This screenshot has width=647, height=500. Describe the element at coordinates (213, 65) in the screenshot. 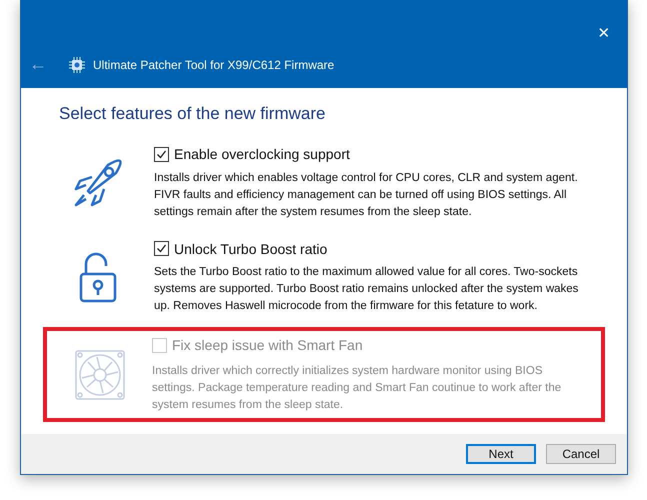

I see `window-title: Ultimate Patcher Tool for X99/C612 Firmware` at that location.